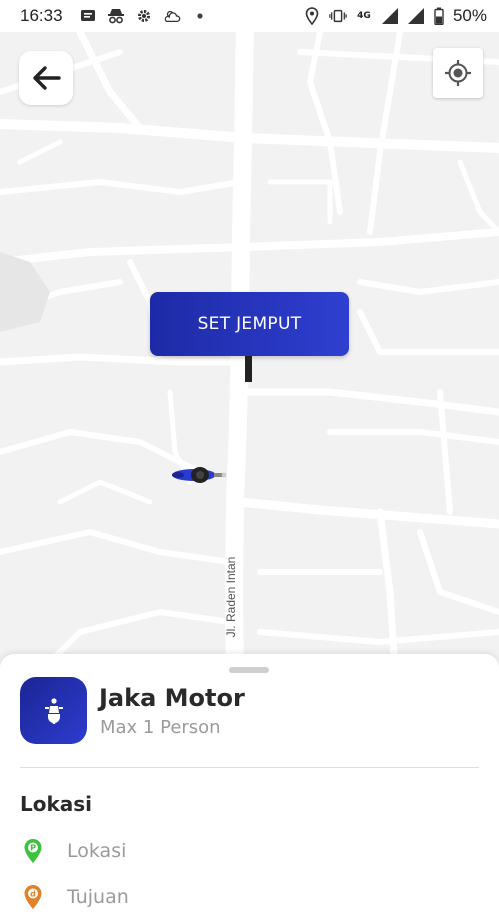 The height and width of the screenshot is (923, 499). What do you see at coordinates (116, 16) in the screenshot?
I see `incognito-icon` at bounding box center [116, 16].